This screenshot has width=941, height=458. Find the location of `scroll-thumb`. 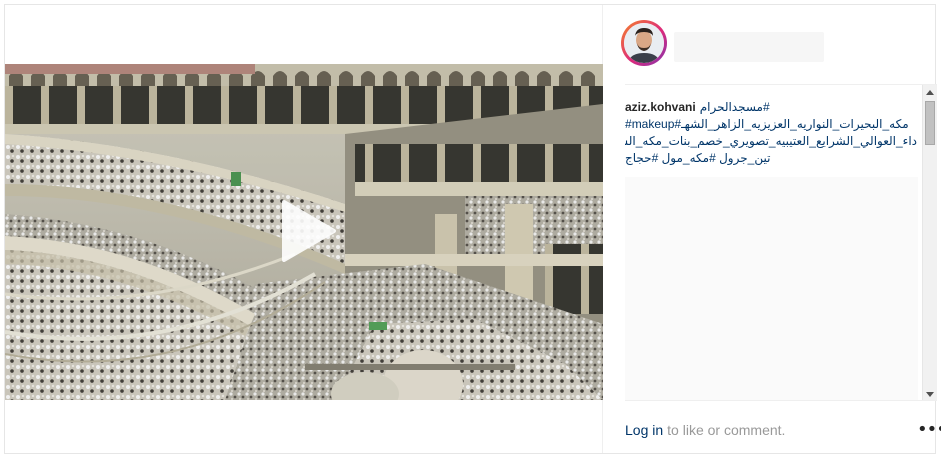

scroll-thumb is located at coordinates (930, 123).